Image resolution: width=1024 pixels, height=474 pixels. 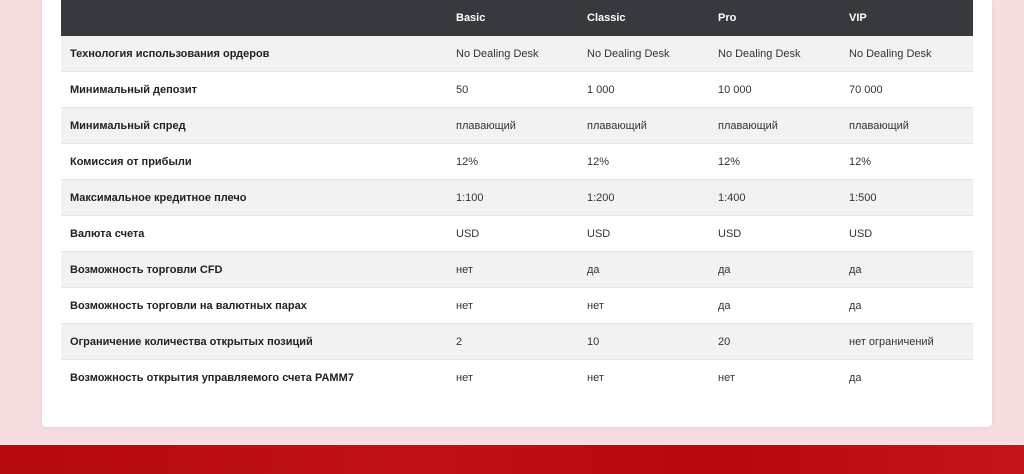 I want to click on row-label: Валюта счета, so click(x=258, y=233).